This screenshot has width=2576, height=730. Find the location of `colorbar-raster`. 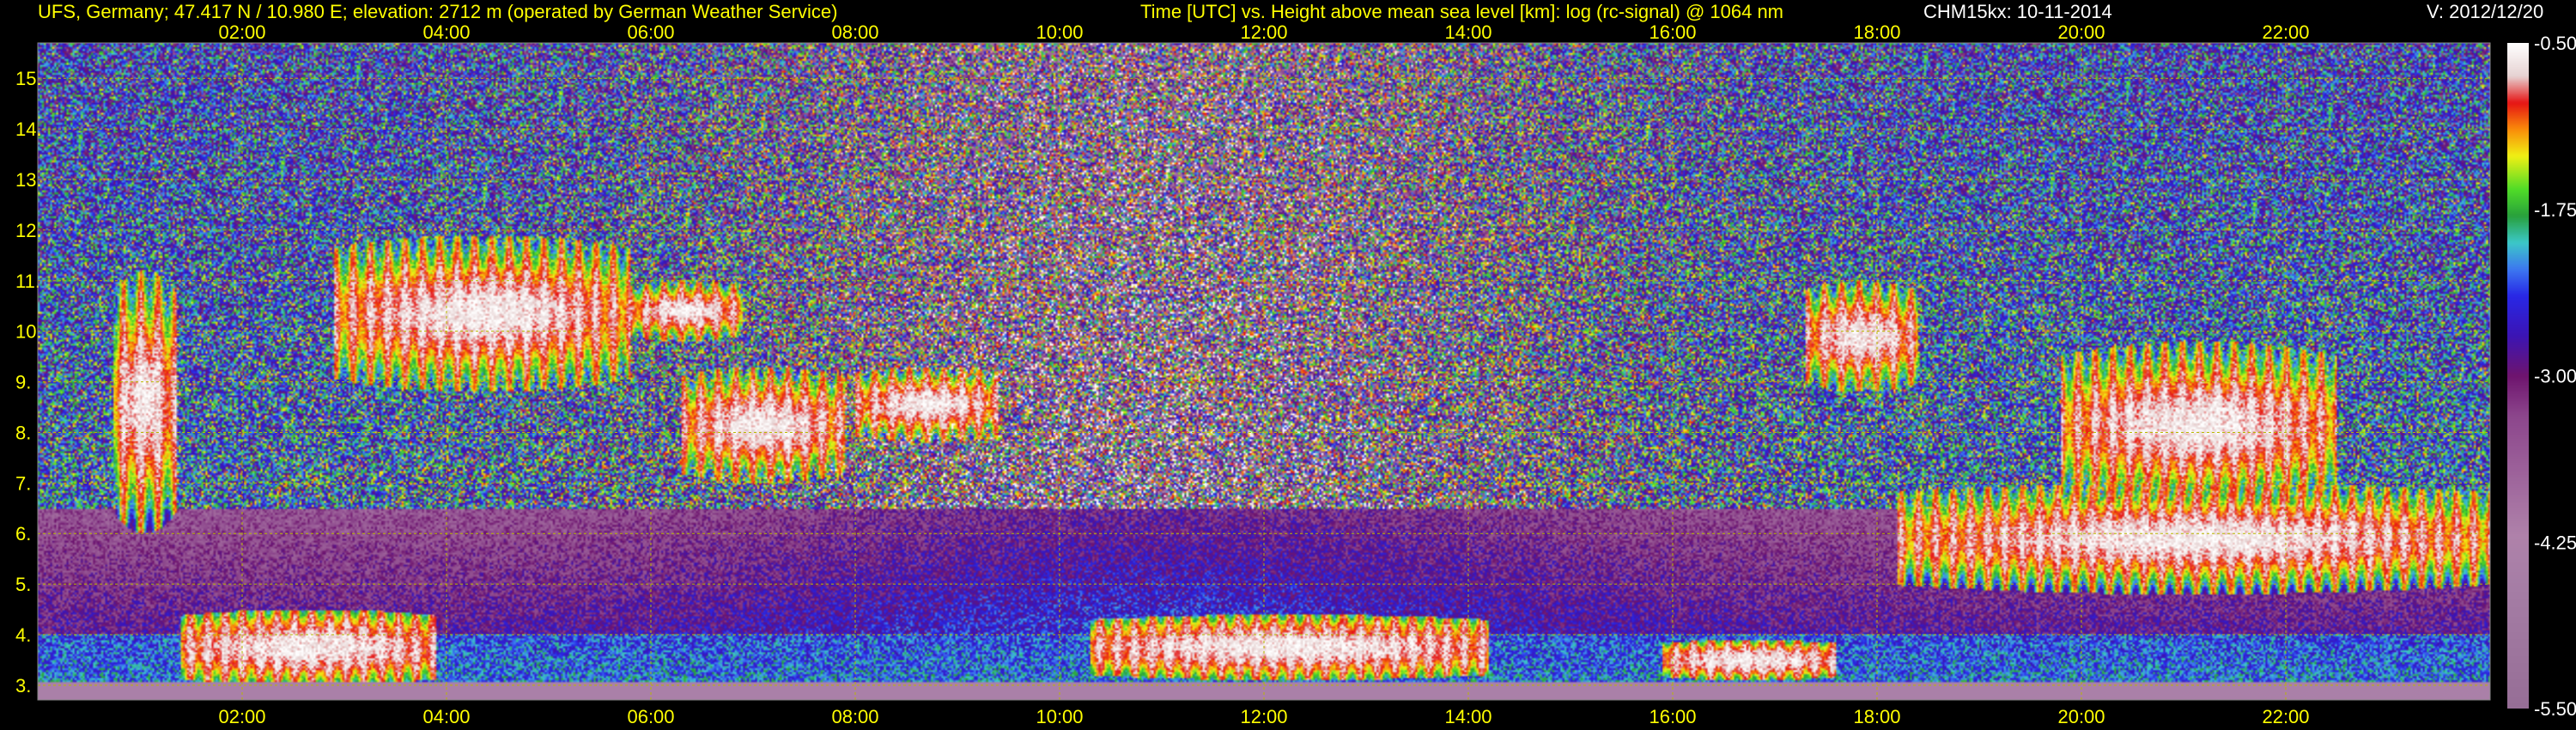

colorbar-raster is located at coordinates (2518, 376).